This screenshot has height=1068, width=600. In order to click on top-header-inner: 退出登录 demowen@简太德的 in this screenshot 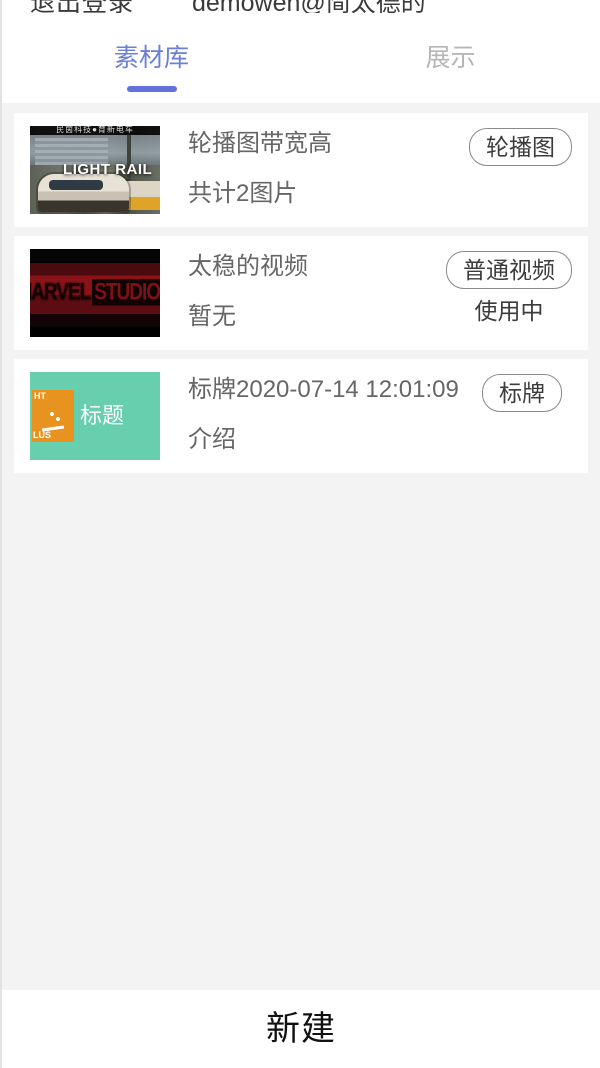, I will do `click(301, 6)`.